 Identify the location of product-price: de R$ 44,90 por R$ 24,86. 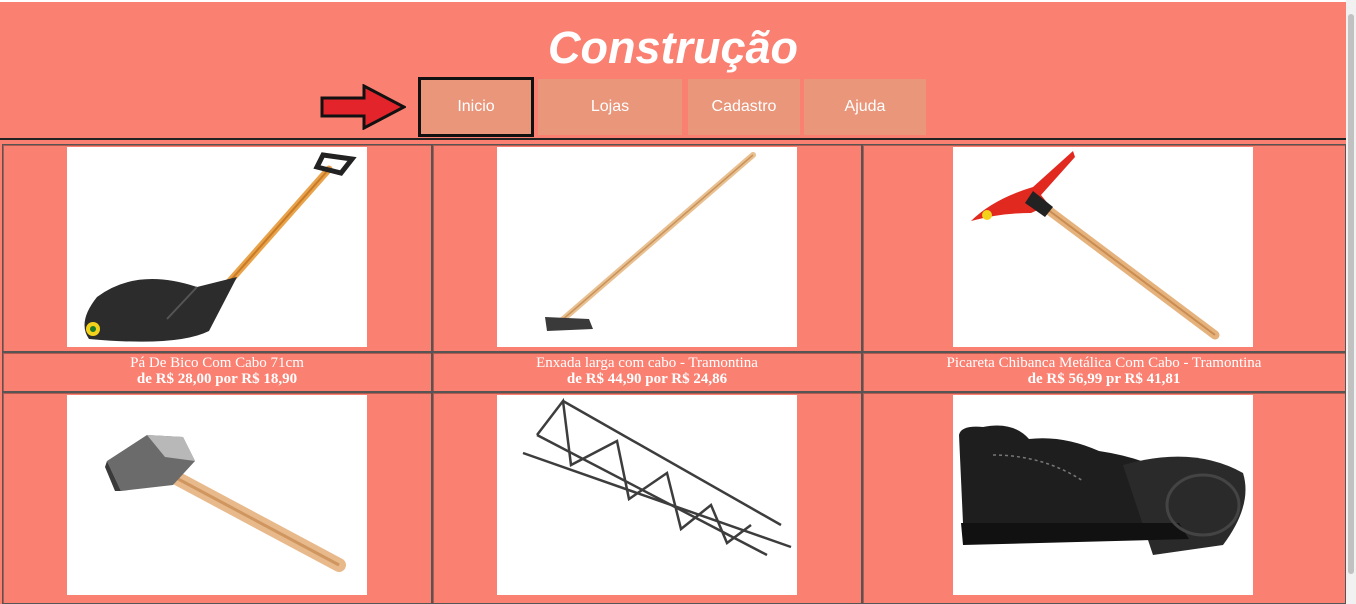
(647, 379).